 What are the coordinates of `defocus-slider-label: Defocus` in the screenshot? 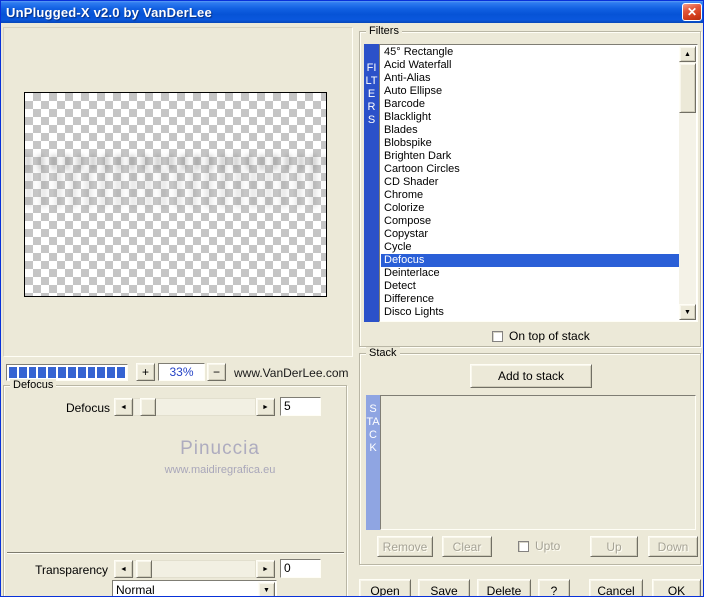 It's located at (87, 408).